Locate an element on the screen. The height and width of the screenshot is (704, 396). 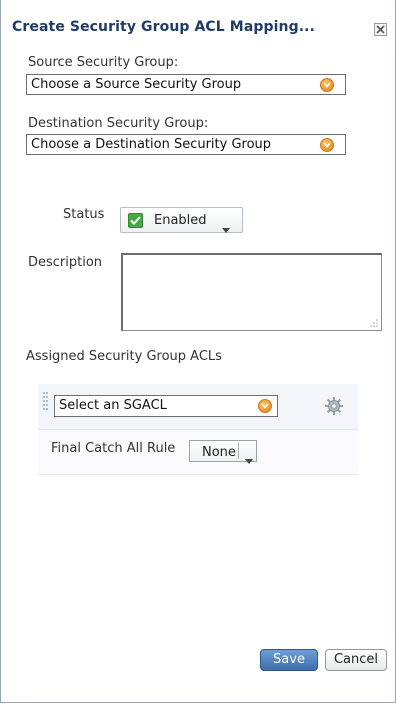
destination-security-group-label: Destination Security Group: is located at coordinates (118, 123).